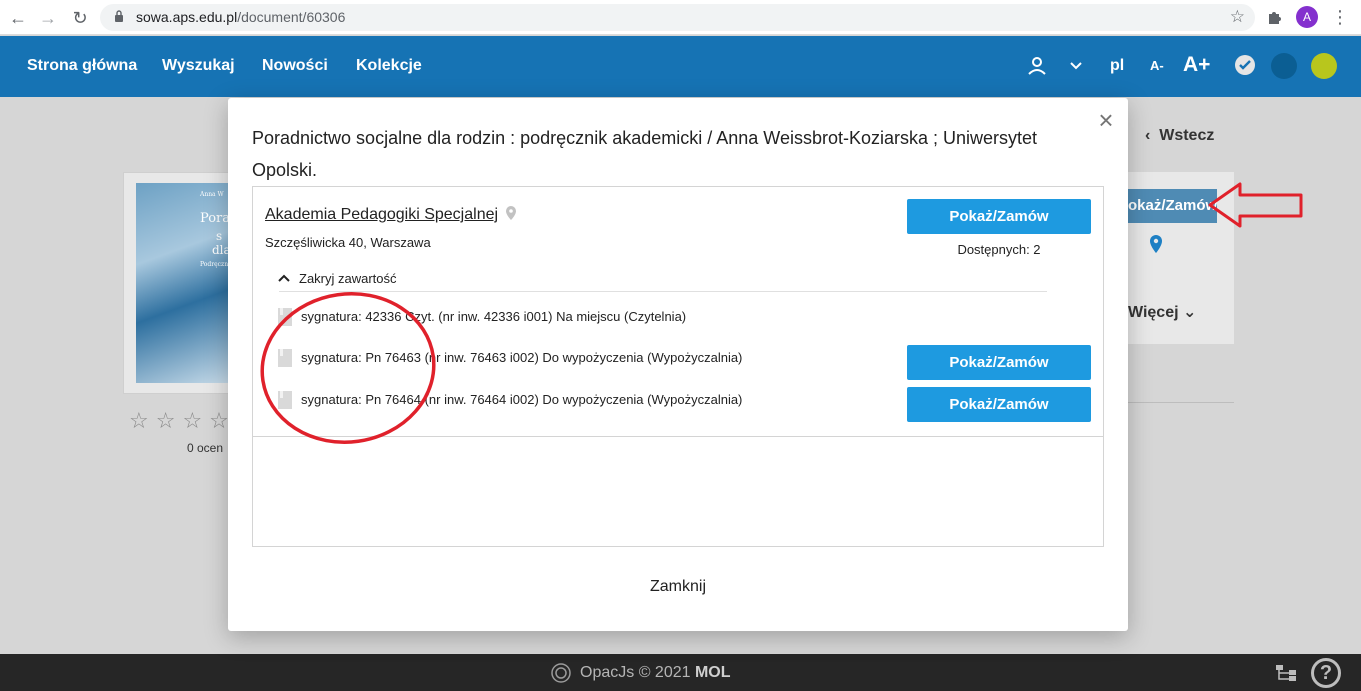 The image size is (1361, 691). I want to click on language-switch: pl, so click(1117, 66).